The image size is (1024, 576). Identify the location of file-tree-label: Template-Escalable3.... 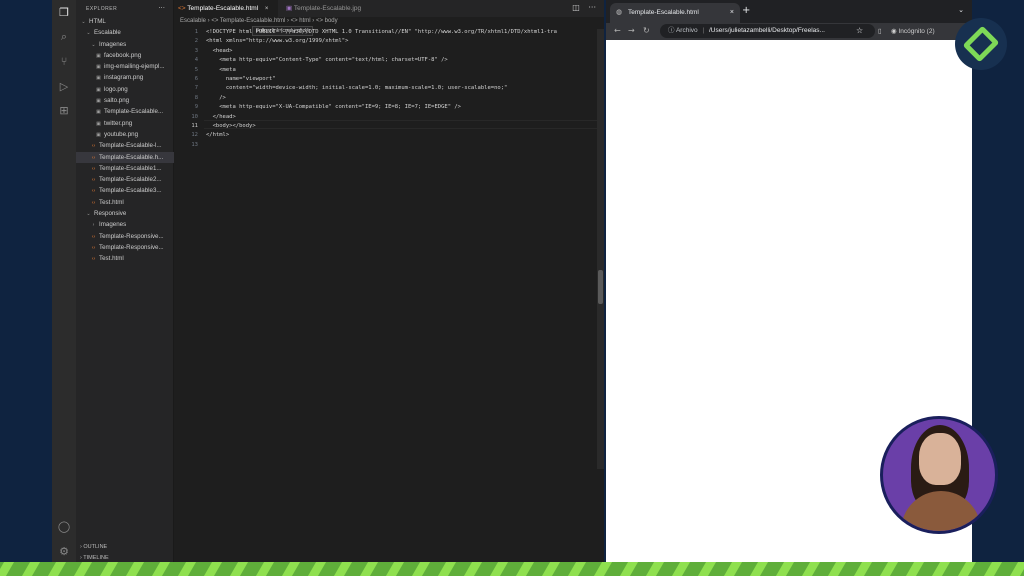
(130, 191).